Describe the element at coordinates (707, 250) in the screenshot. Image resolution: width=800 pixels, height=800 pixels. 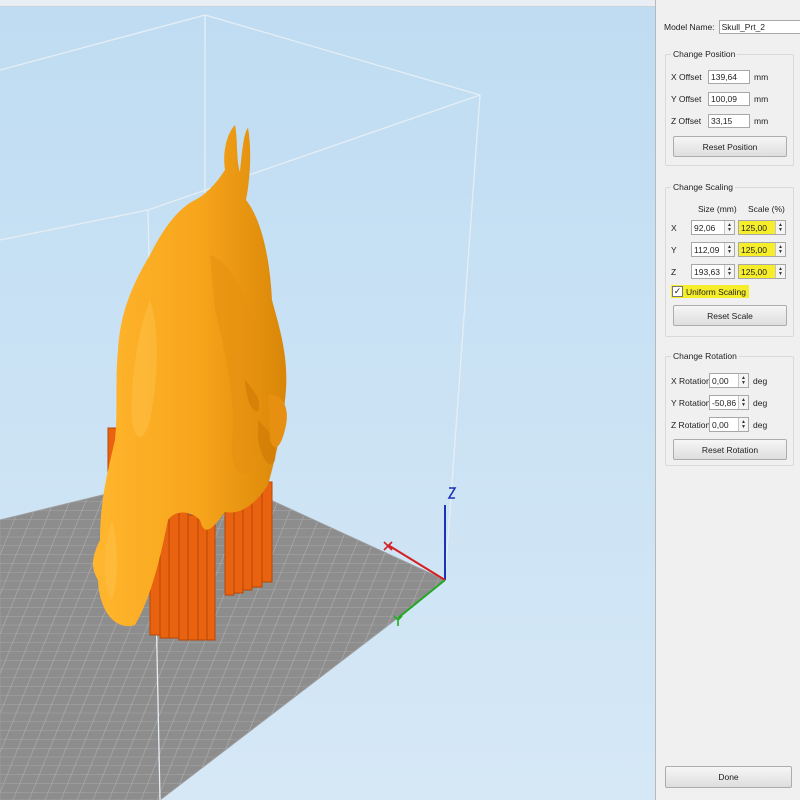
I see `size-y-value: 112,09` at that location.